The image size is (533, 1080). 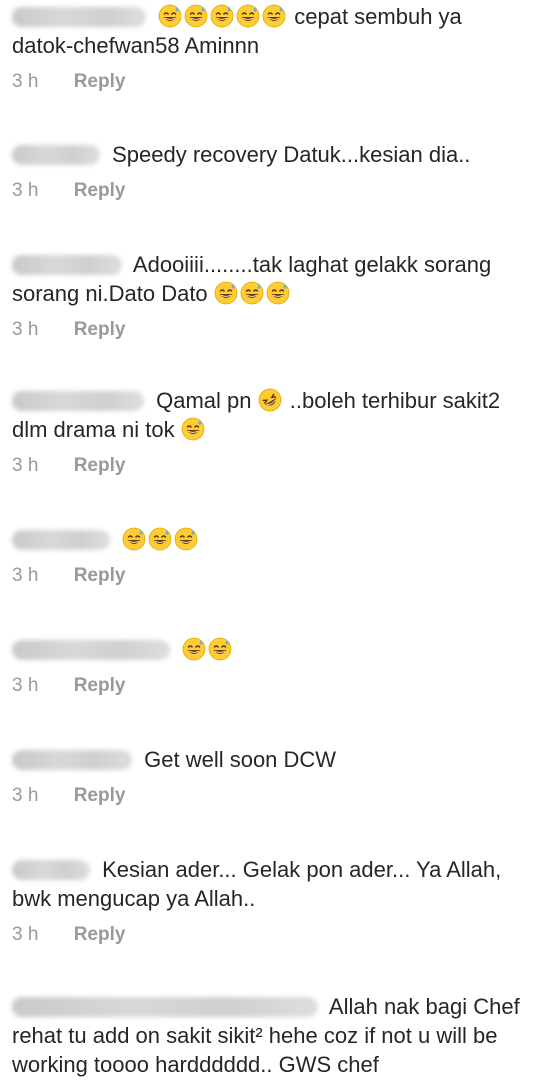 I want to click on rolling-on-floor-laughing-icon, so click(x=270, y=400).